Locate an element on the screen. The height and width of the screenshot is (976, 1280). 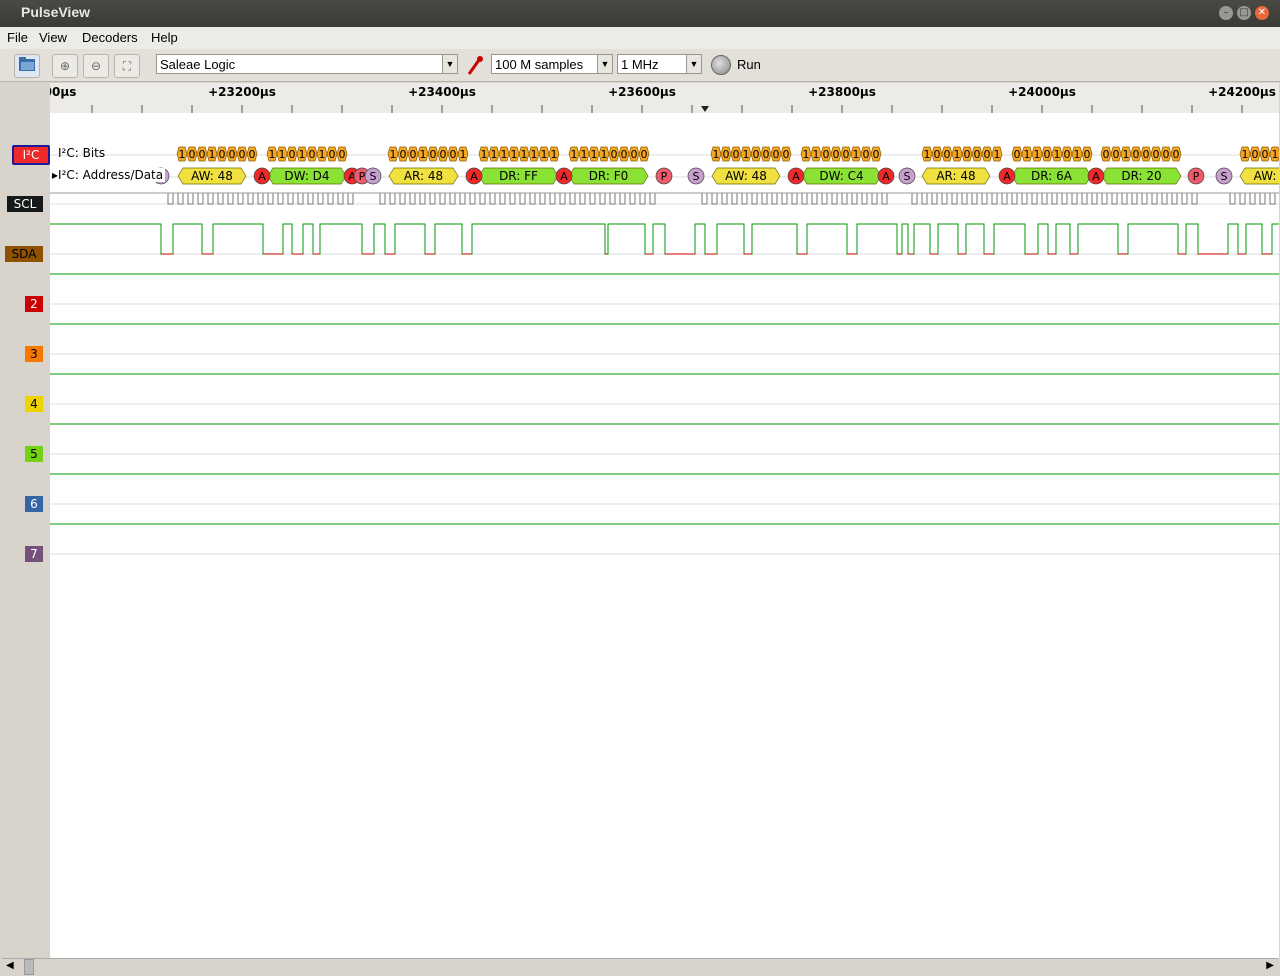
menu-view: View is located at coordinates (53, 37).